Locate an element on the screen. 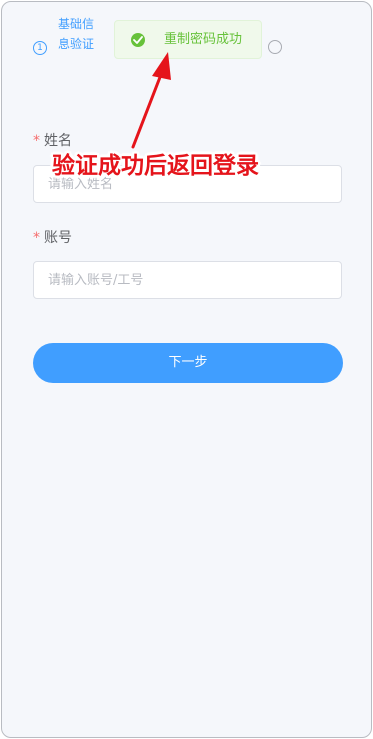 This screenshot has height=739, width=373. success-toast: 重制密码成功 is located at coordinates (188, 39).